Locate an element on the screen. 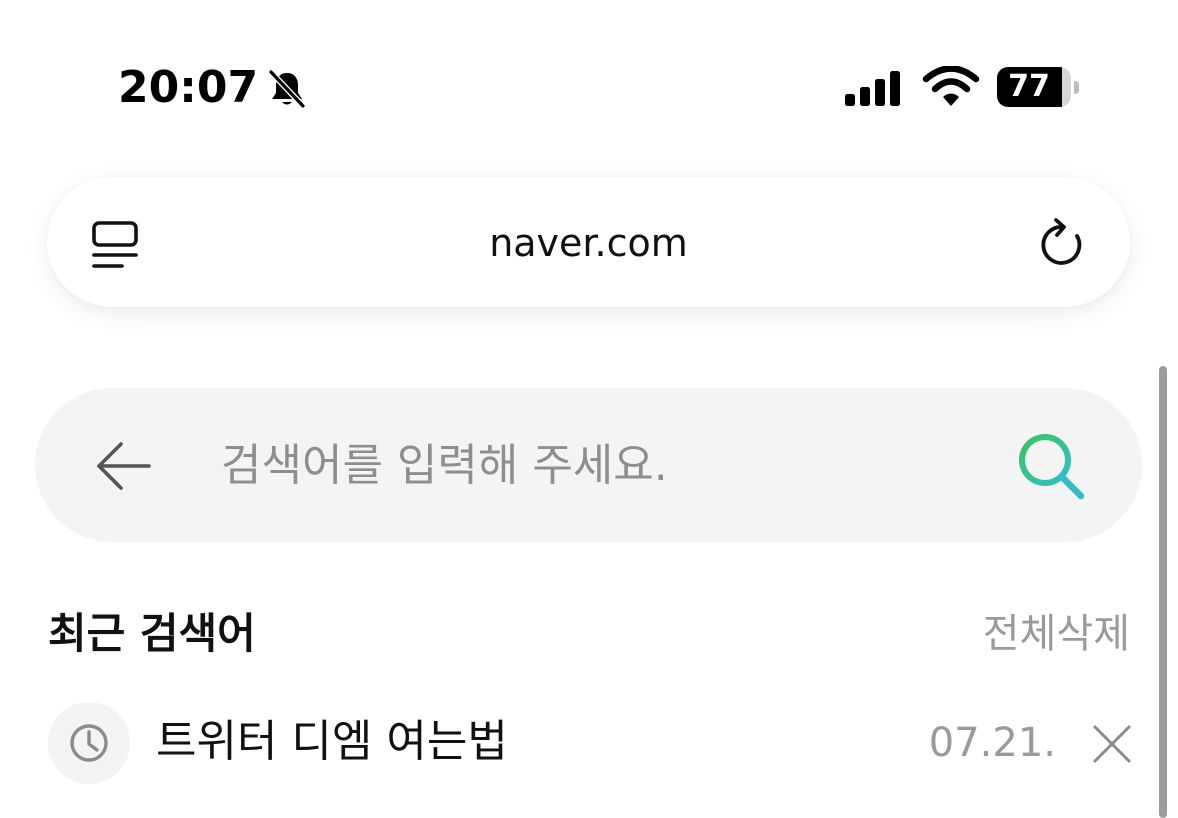 The image size is (1178, 818). bell-slash-icon is located at coordinates (287, 89).